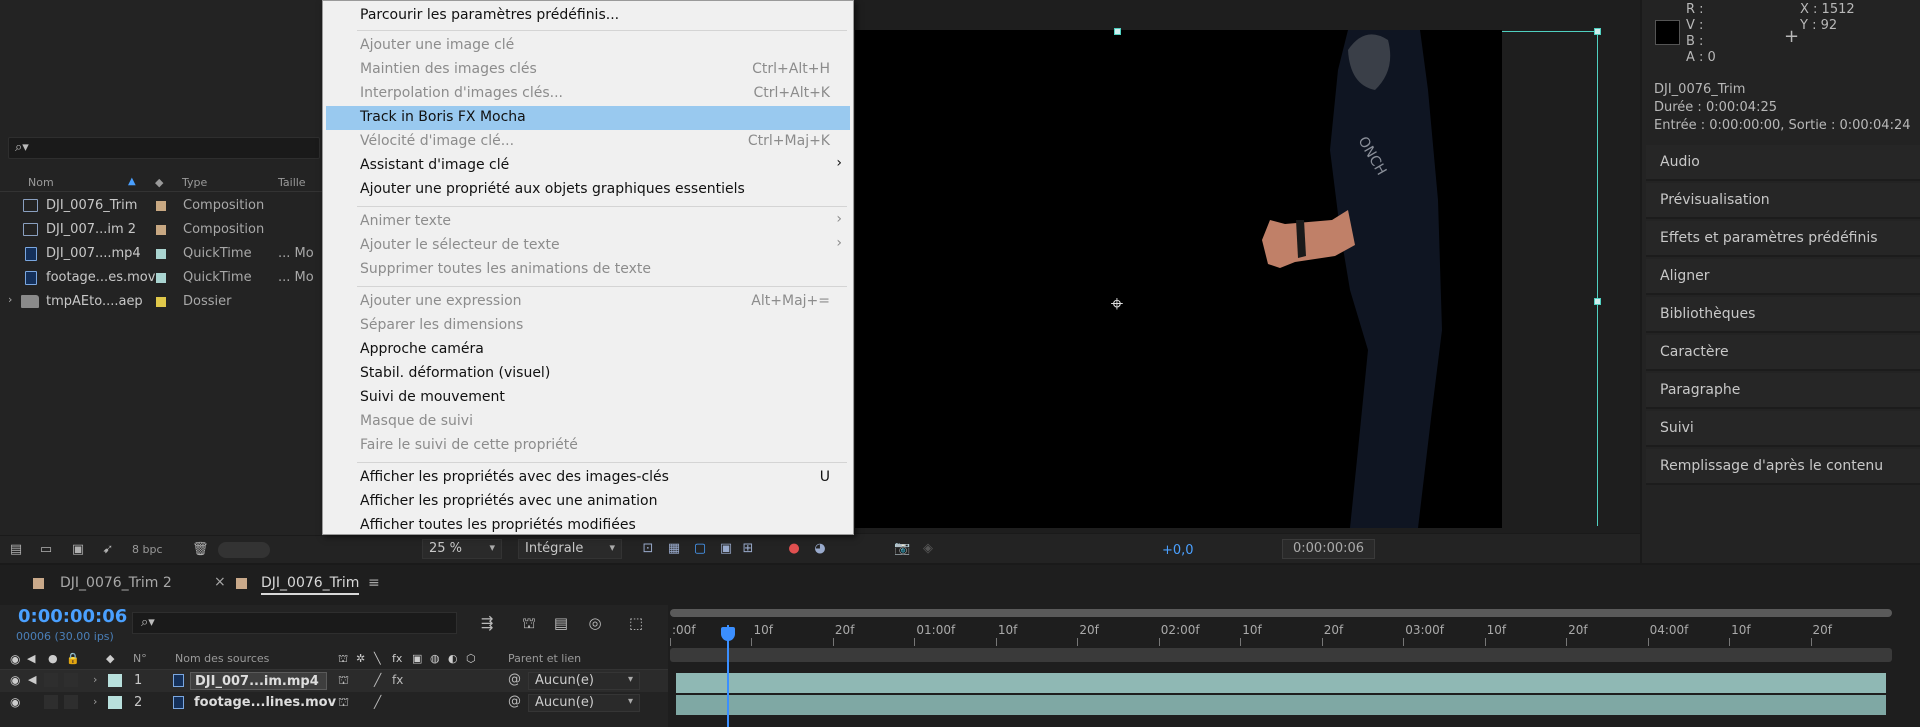 This screenshot has width=1920, height=727. I want to click on hide-shy-layers-icon: ▤, so click(561, 623).